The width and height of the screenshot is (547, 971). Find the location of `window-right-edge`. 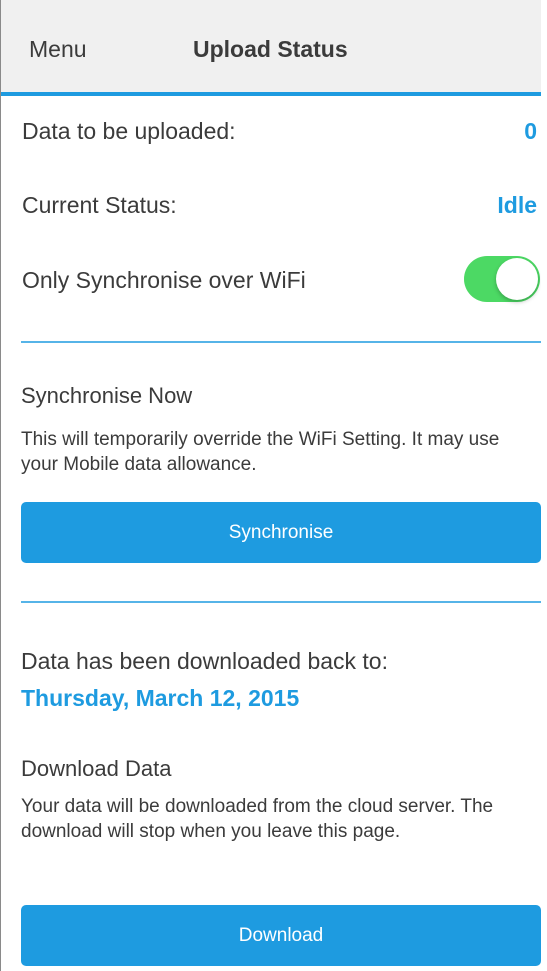

window-right-edge is located at coordinates (544, 485).